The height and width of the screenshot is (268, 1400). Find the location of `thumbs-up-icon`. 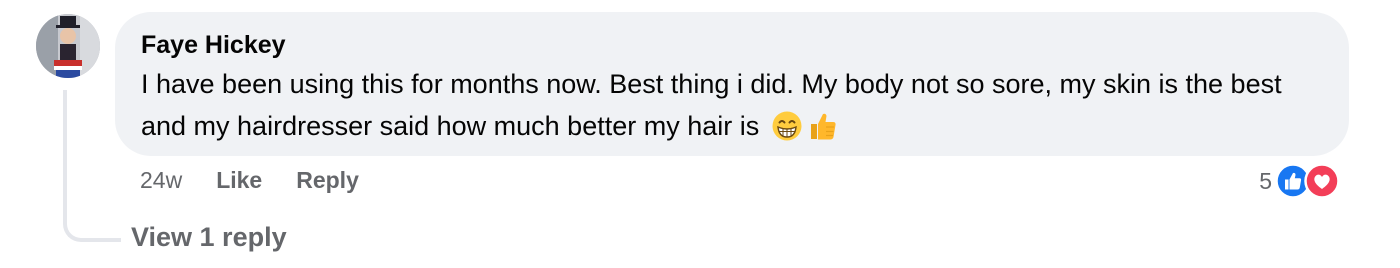

thumbs-up-icon is located at coordinates (823, 126).